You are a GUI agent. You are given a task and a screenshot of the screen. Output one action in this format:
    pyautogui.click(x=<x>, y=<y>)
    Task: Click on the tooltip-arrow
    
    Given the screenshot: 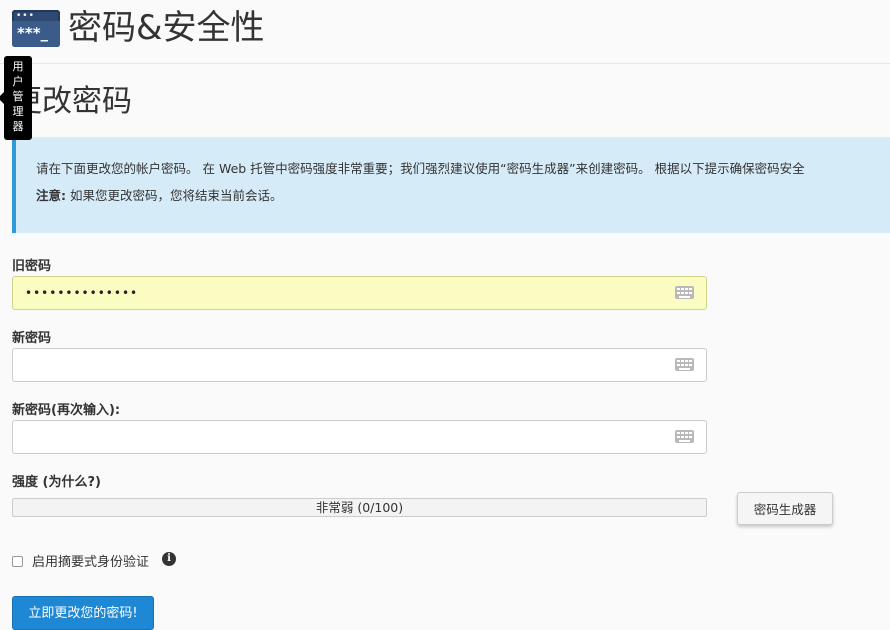 What is the action you would take?
    pyautogui.click(x=2, y=98)
    